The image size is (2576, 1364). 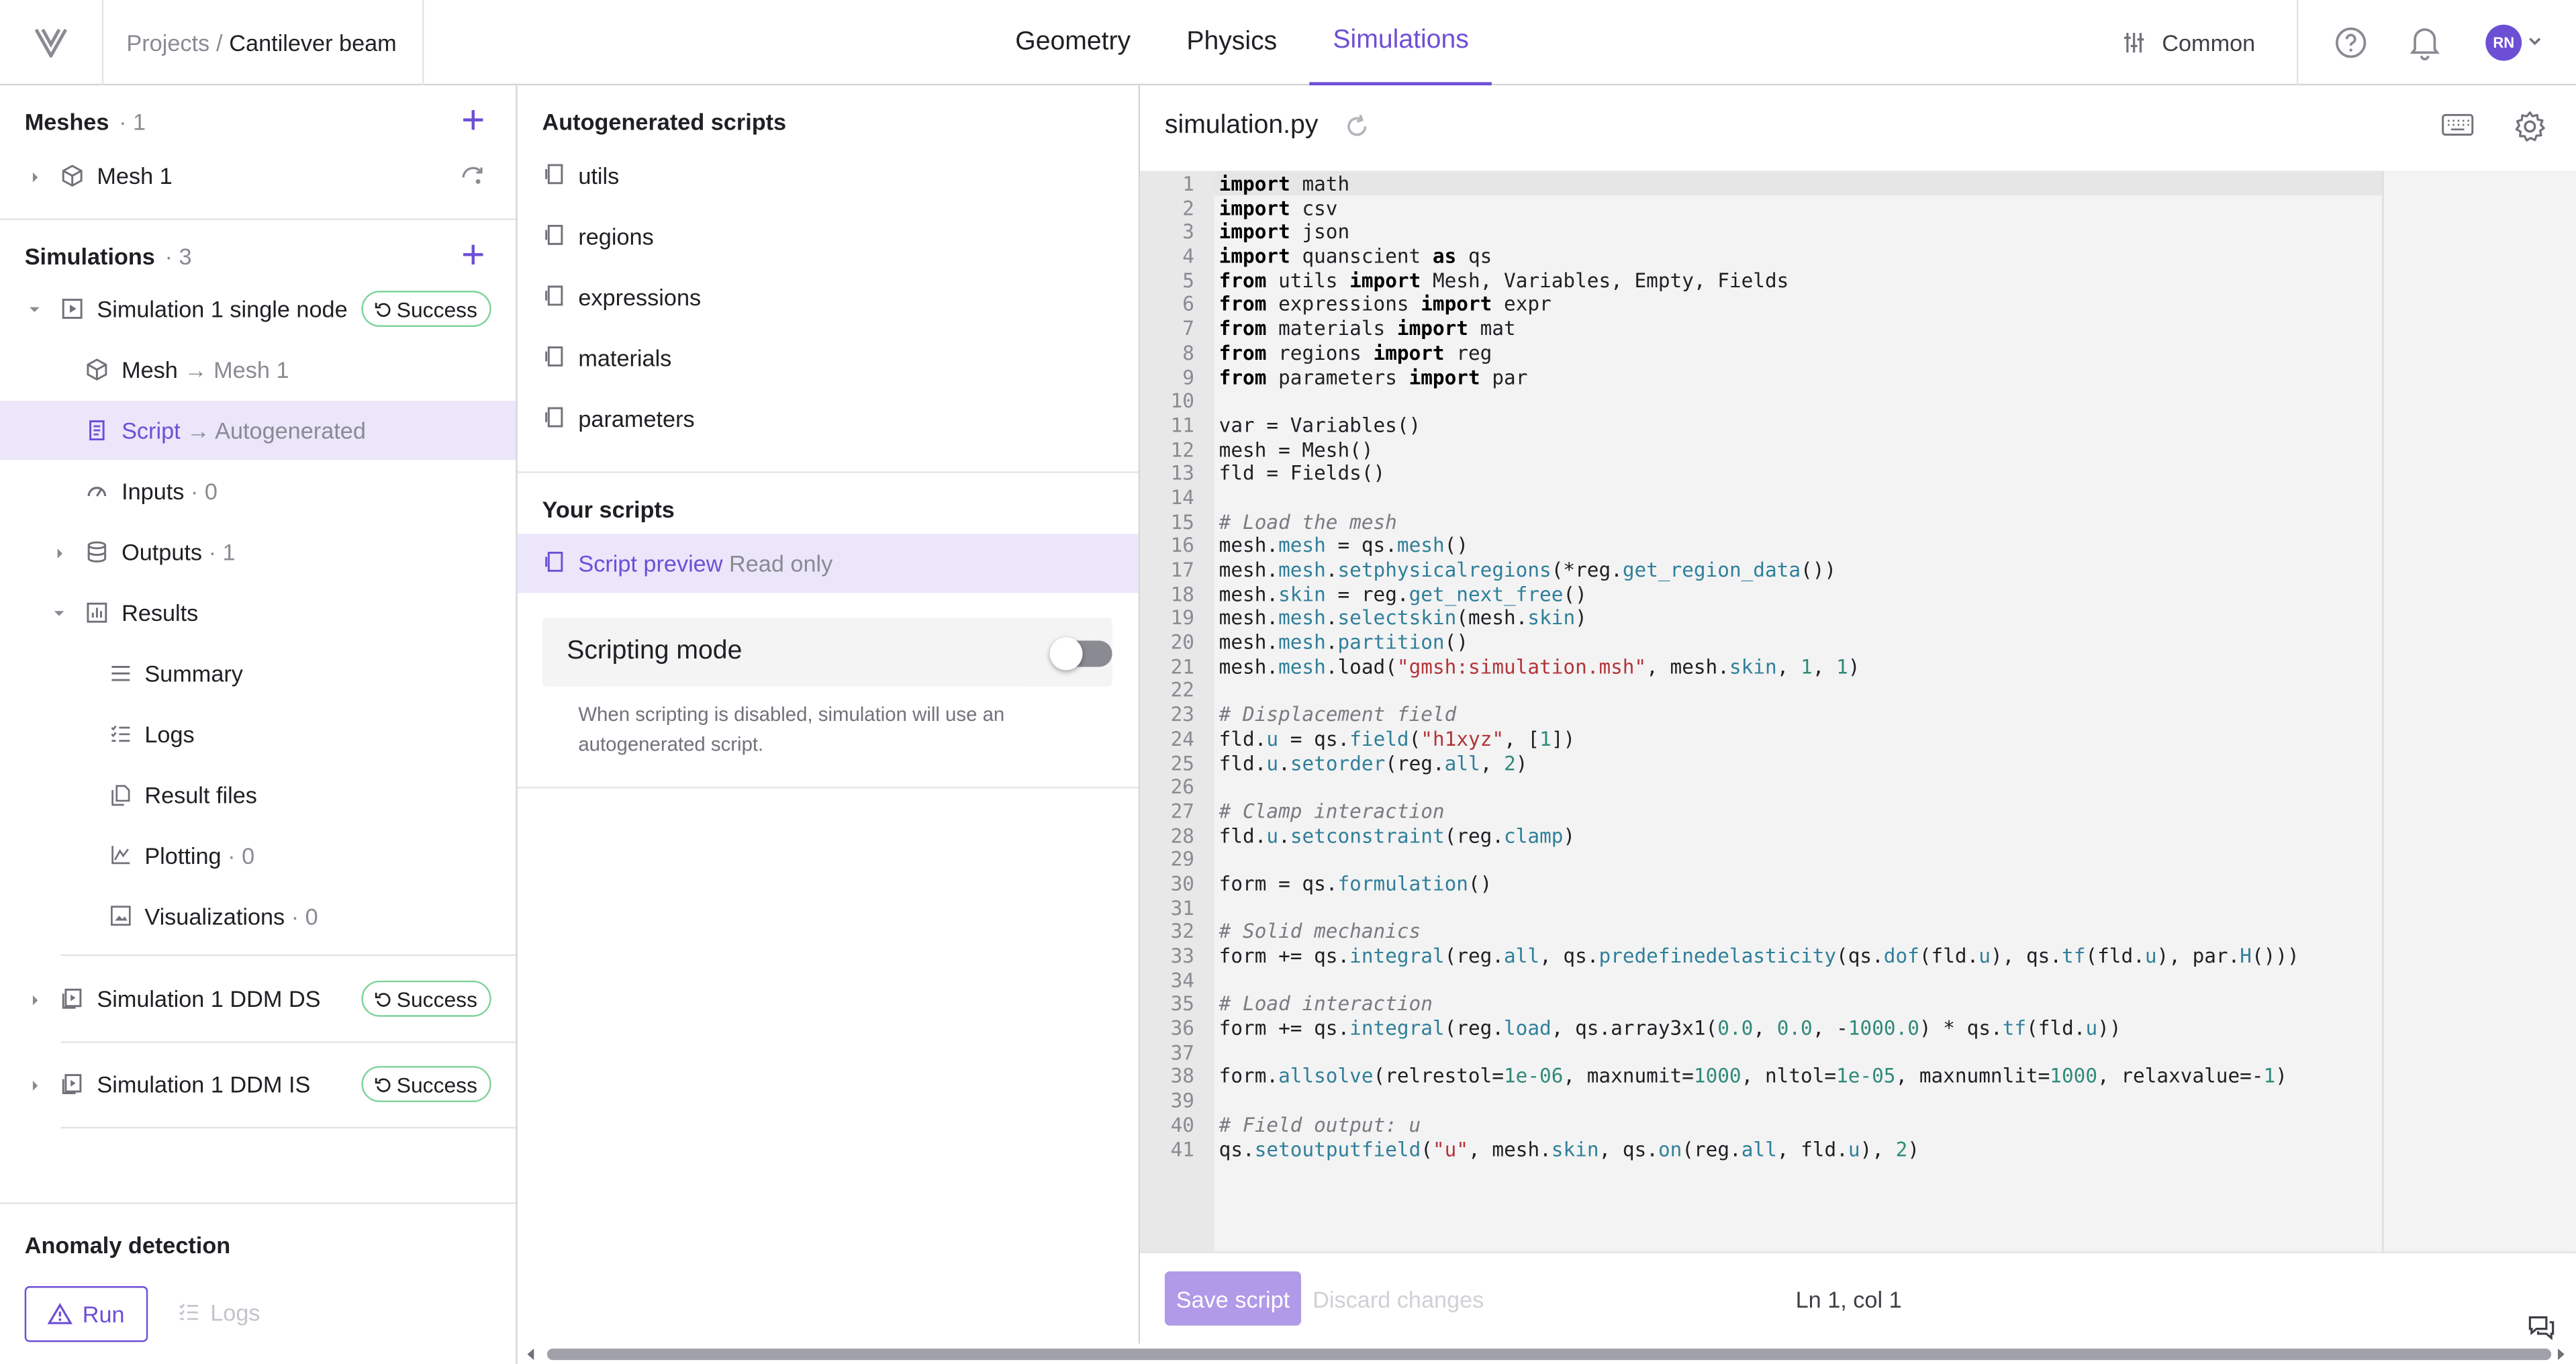 What do you see at coordinates (167, 43) in the screenshot?
I see `breadcrumb-projects: Projects` at bounding box center [167, 43].